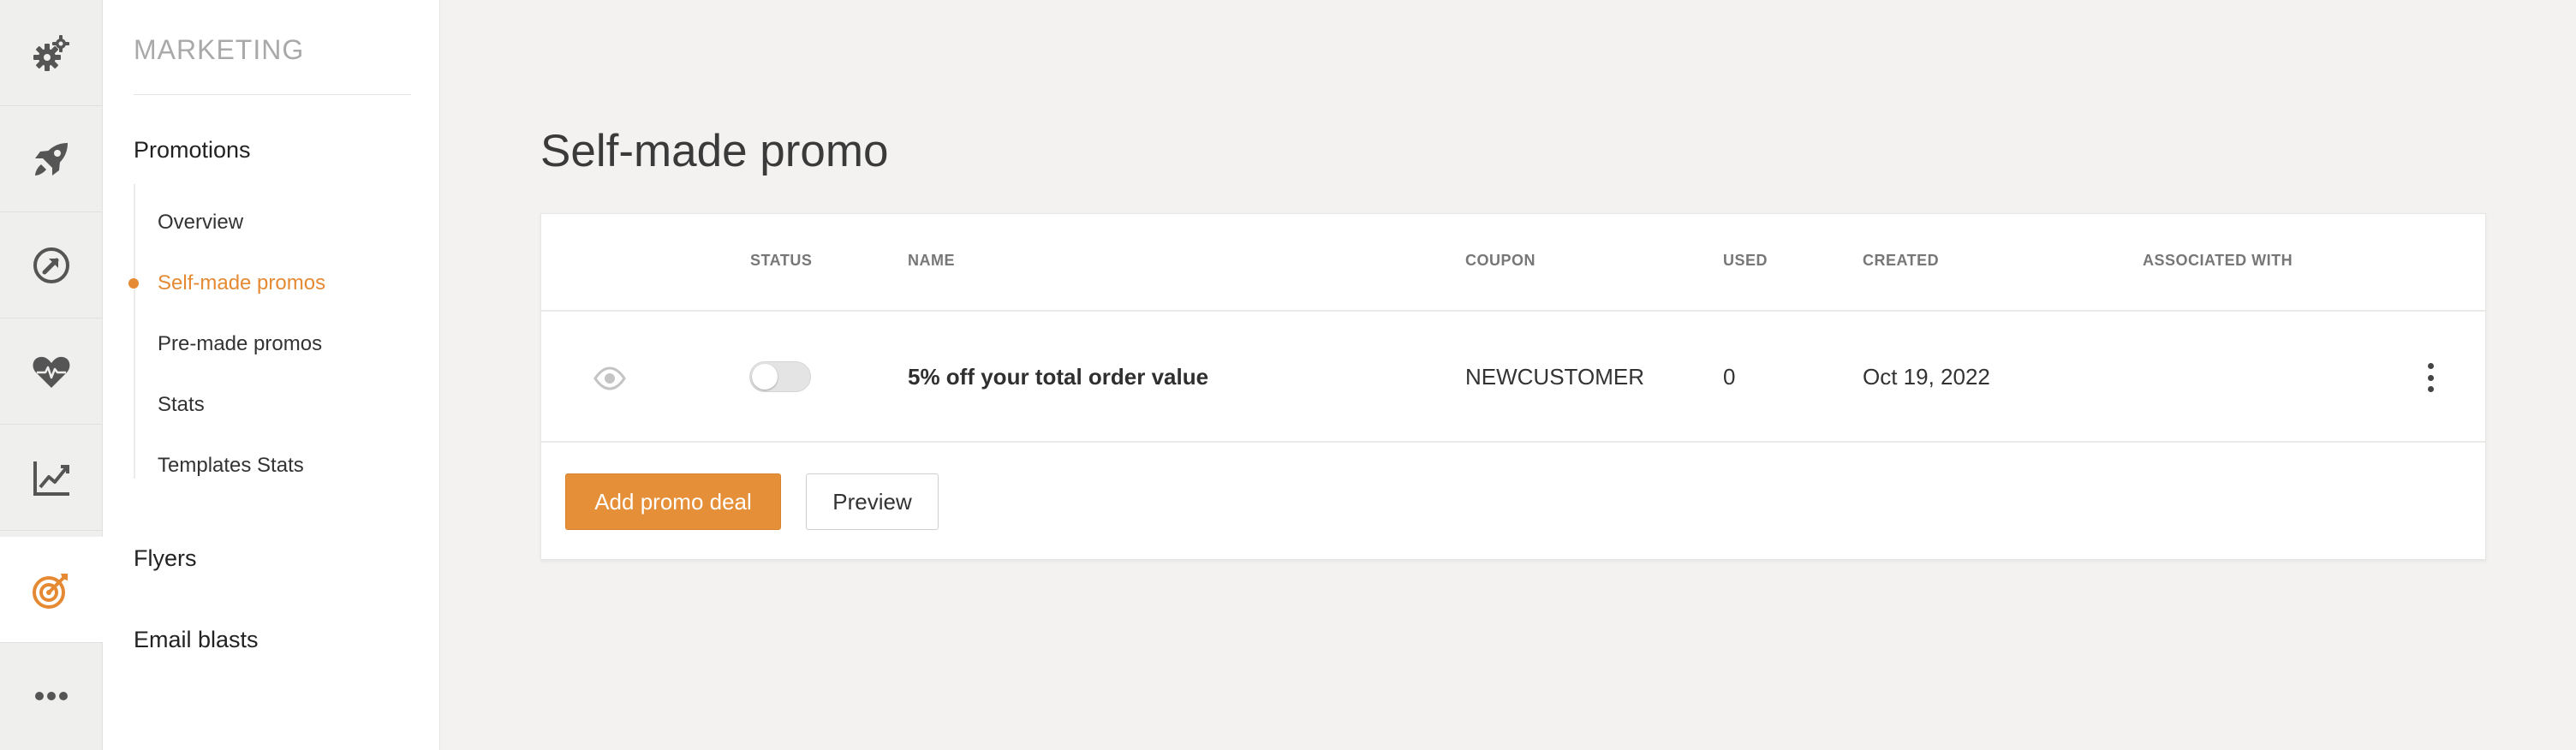 The width and height of the screenshot is (2576, 750). What do you see at coordinates (272, 94) in the screenshot?
I see `divider` at bounding box center [272, 94].